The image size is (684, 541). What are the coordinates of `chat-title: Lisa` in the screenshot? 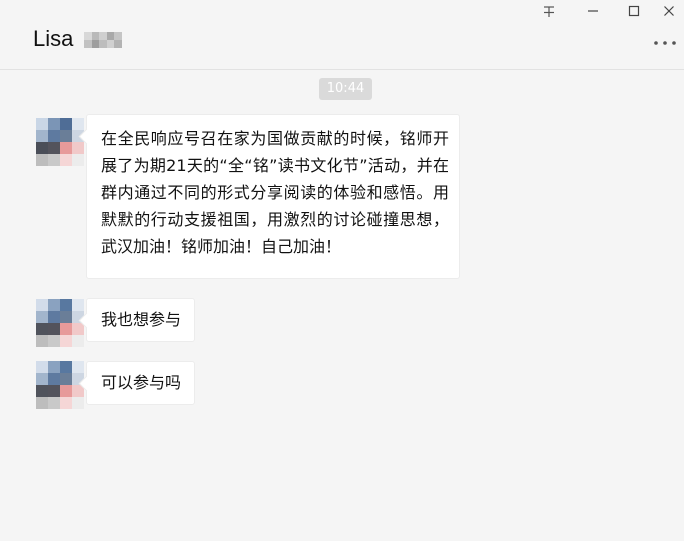 It's located at (53, 38).